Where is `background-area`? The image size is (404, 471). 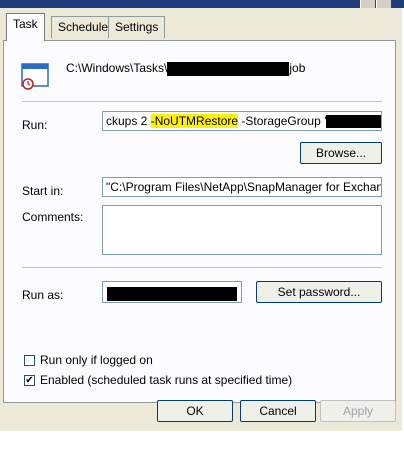
background-area is located at coordinates (202, 451).